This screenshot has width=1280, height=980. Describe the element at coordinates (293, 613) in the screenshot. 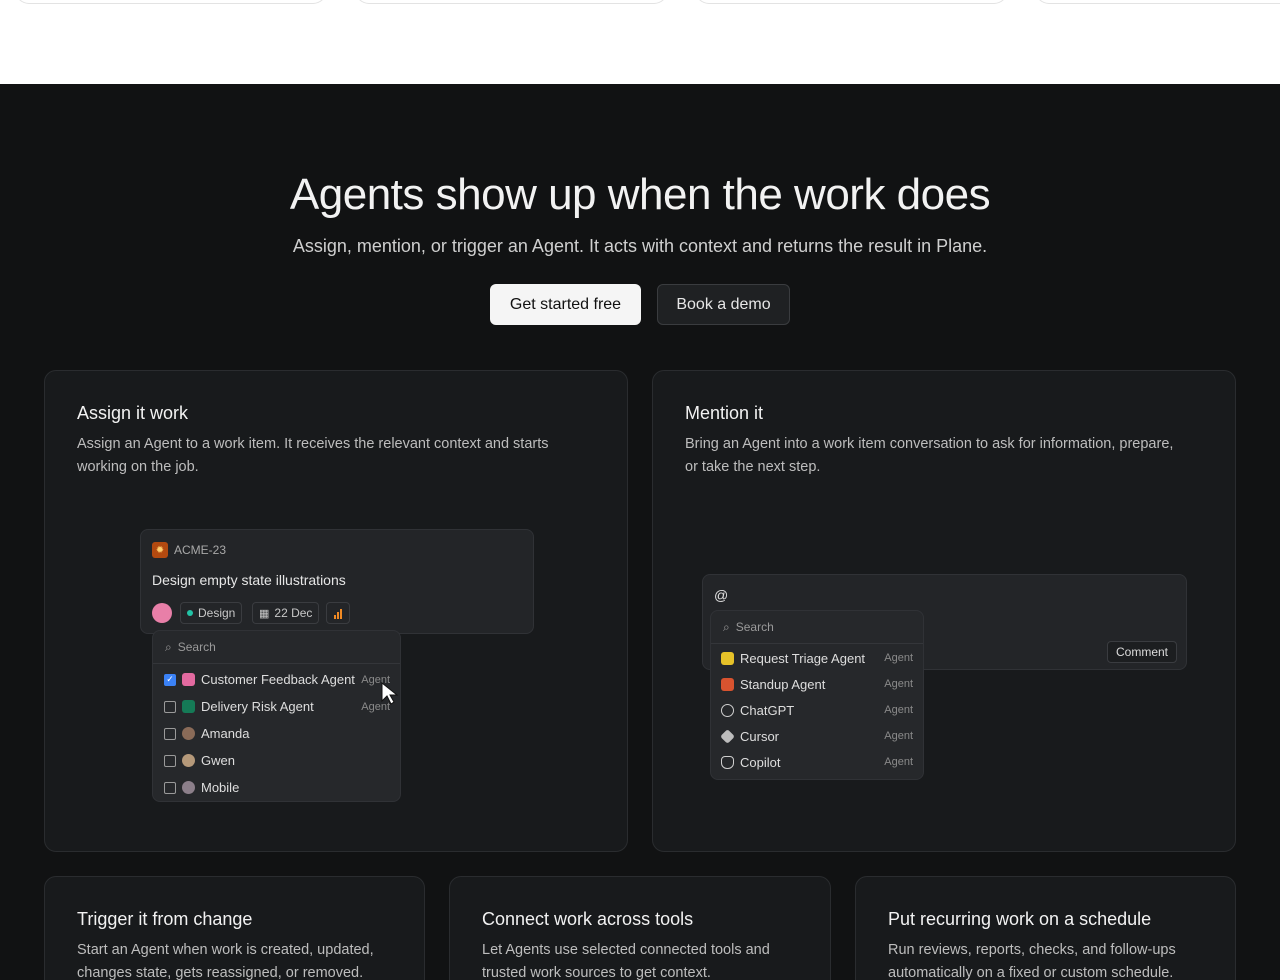

I see `due-date-text: 22 Dec` at that location.